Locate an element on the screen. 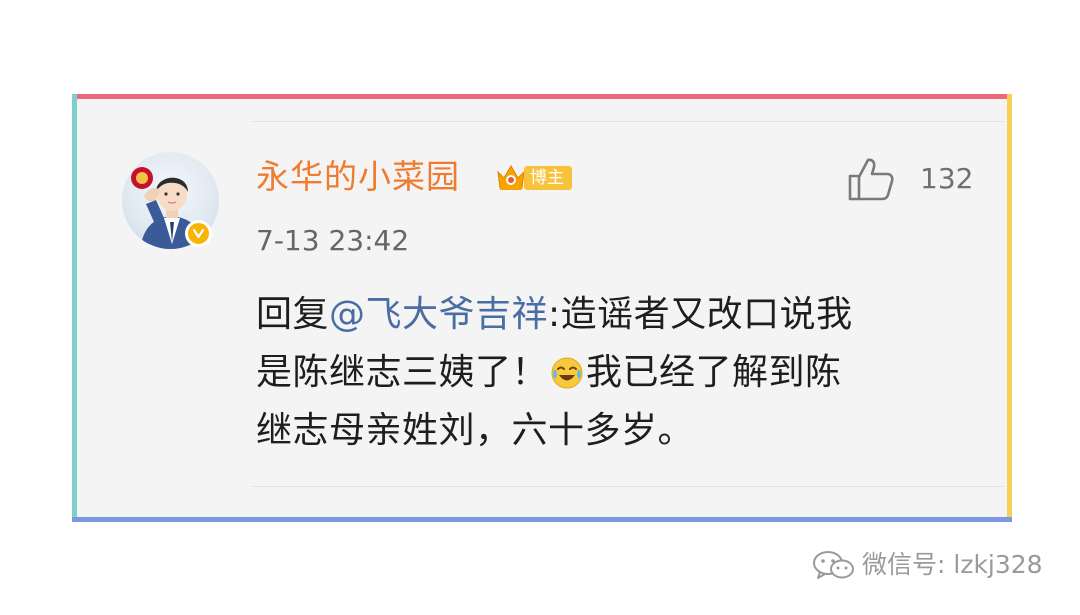 This screenshot has width=1080, height=615. comment-line-1-text: :造谣者又改口说我 is located at coordinates (700, 314).